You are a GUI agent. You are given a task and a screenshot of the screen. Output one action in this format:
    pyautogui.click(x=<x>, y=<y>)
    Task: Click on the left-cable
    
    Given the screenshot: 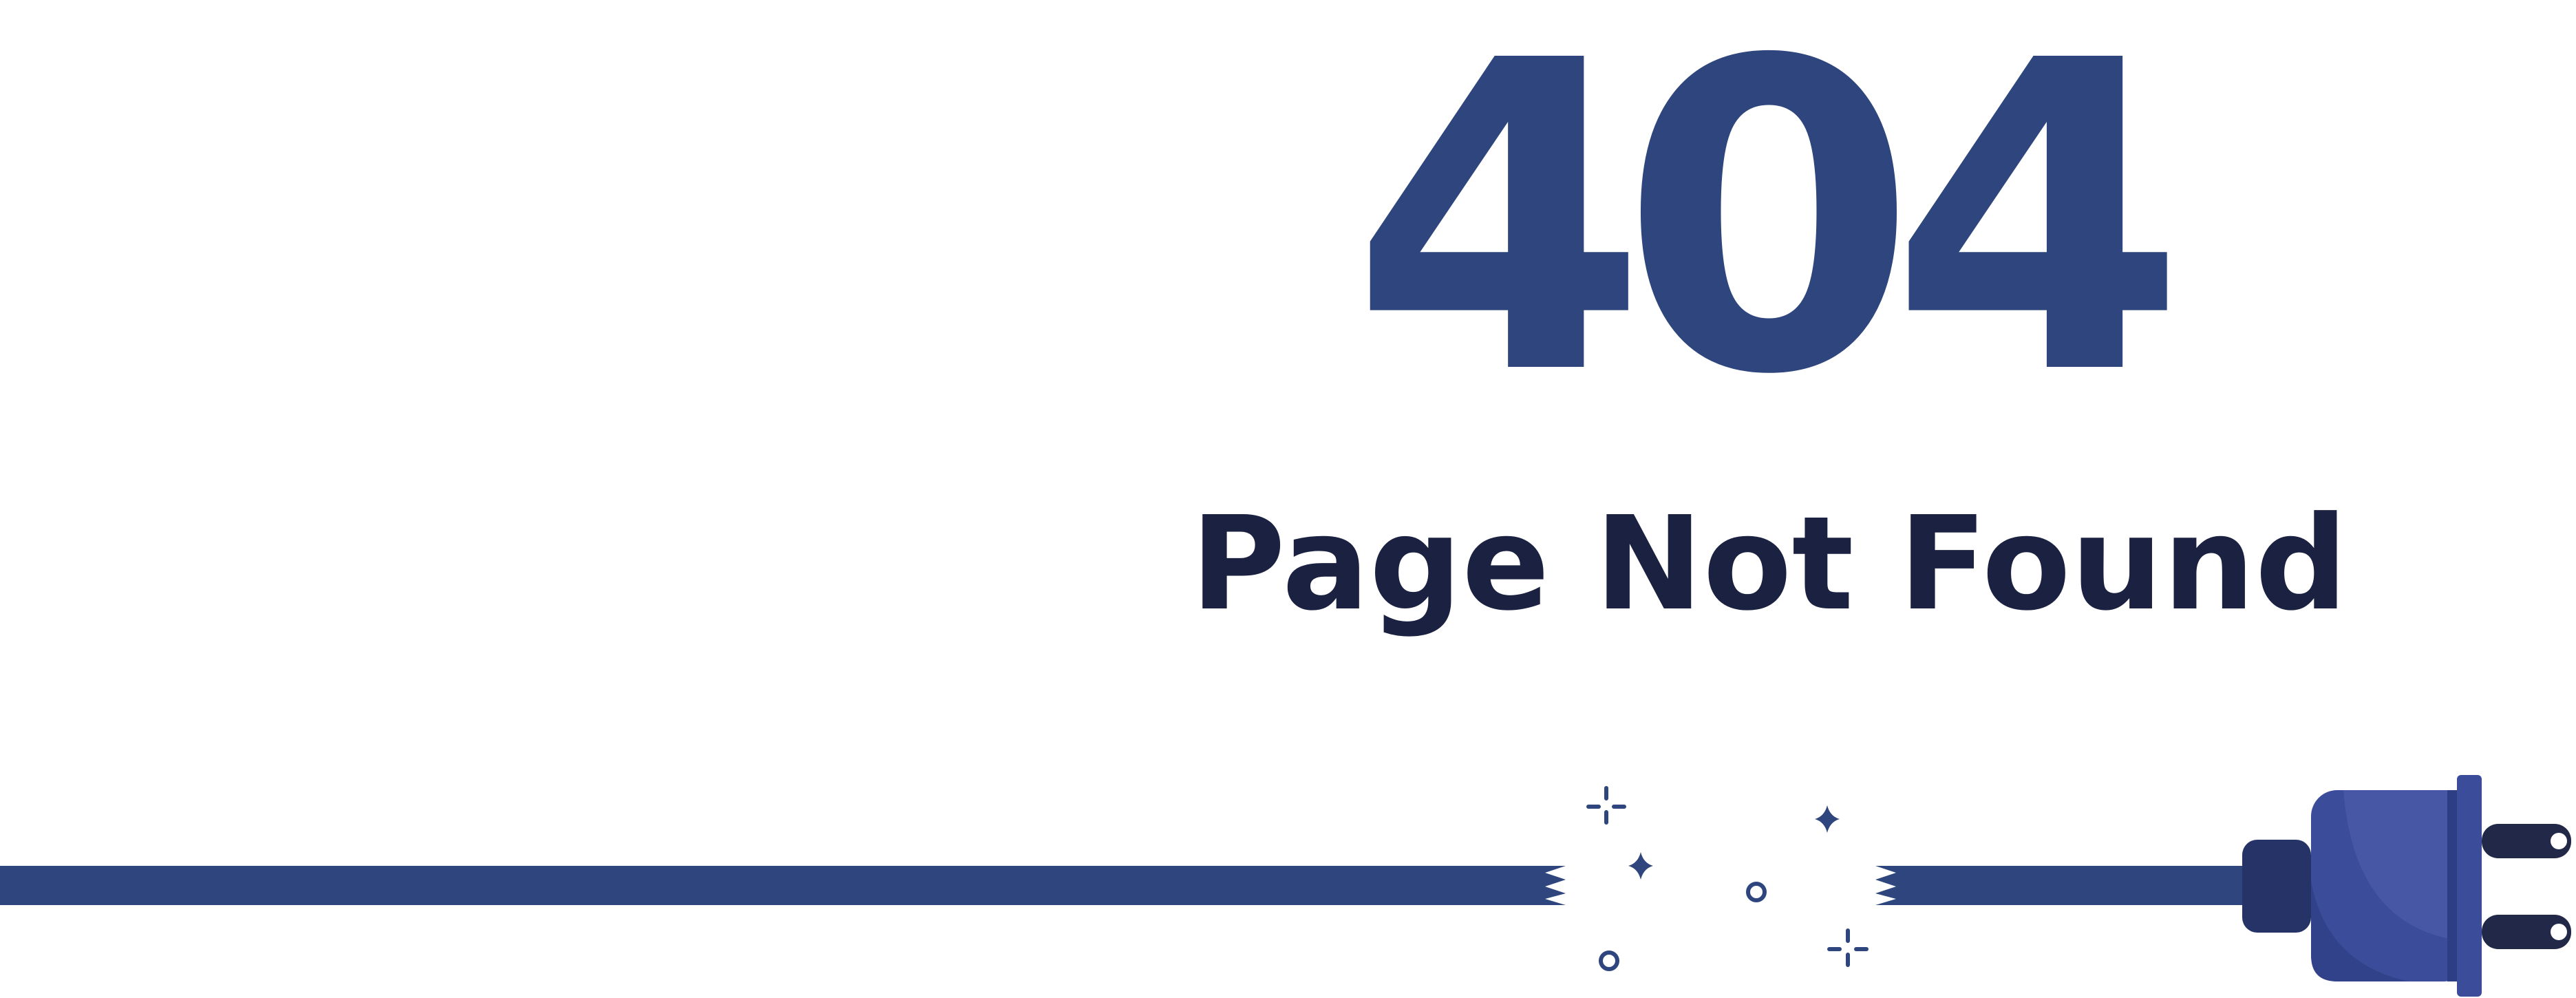 What is the action you would take?
    pyautogui.click(x=783, y=885)
    